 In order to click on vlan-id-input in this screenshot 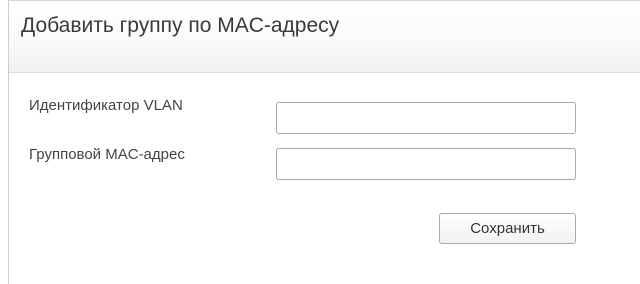, I will do `click(426, 118)`.